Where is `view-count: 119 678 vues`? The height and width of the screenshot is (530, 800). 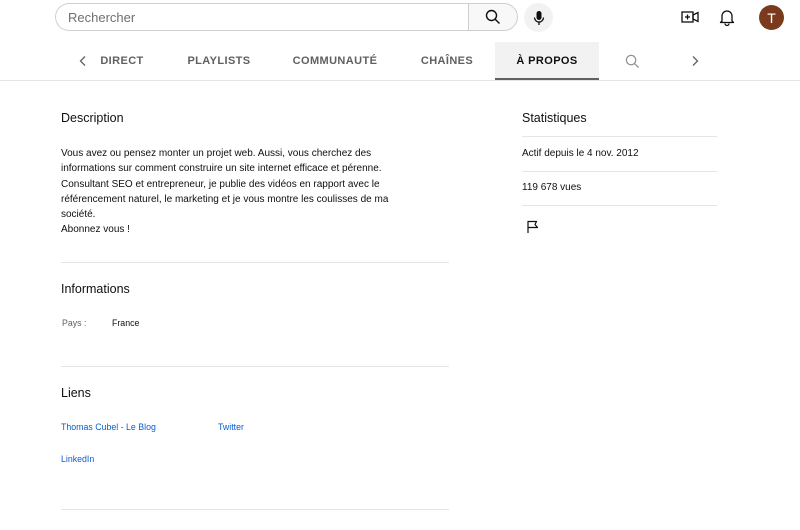
view-count: 119 678 vues is located at coordinates (552, 187).